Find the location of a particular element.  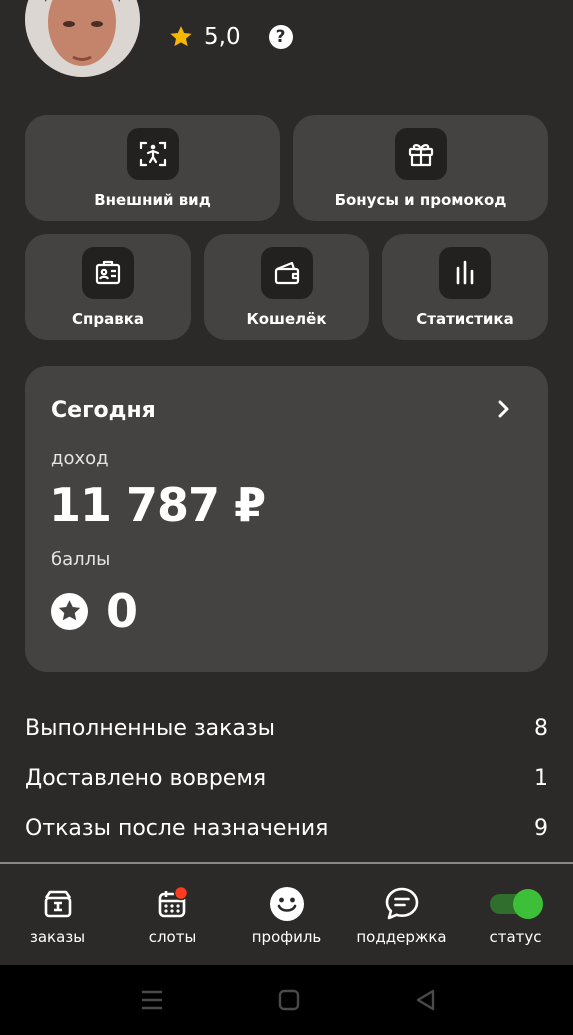

person-frame-icon is located at coordinates (152, 154).